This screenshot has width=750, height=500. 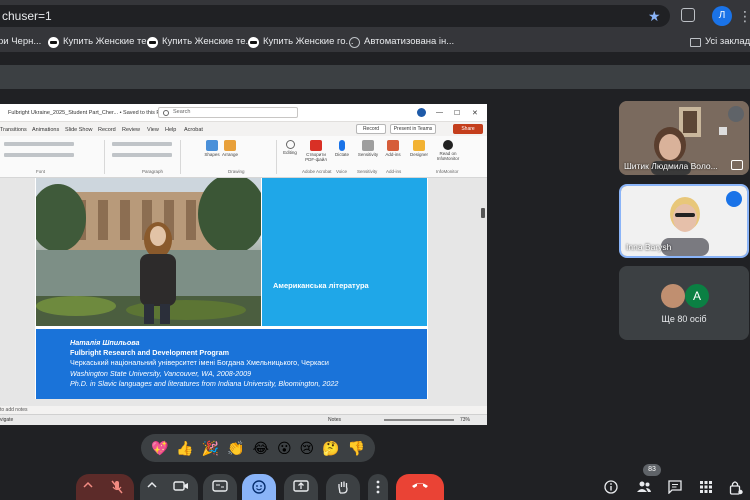 I want to click on folder-icon, so click(x=695, y=42).